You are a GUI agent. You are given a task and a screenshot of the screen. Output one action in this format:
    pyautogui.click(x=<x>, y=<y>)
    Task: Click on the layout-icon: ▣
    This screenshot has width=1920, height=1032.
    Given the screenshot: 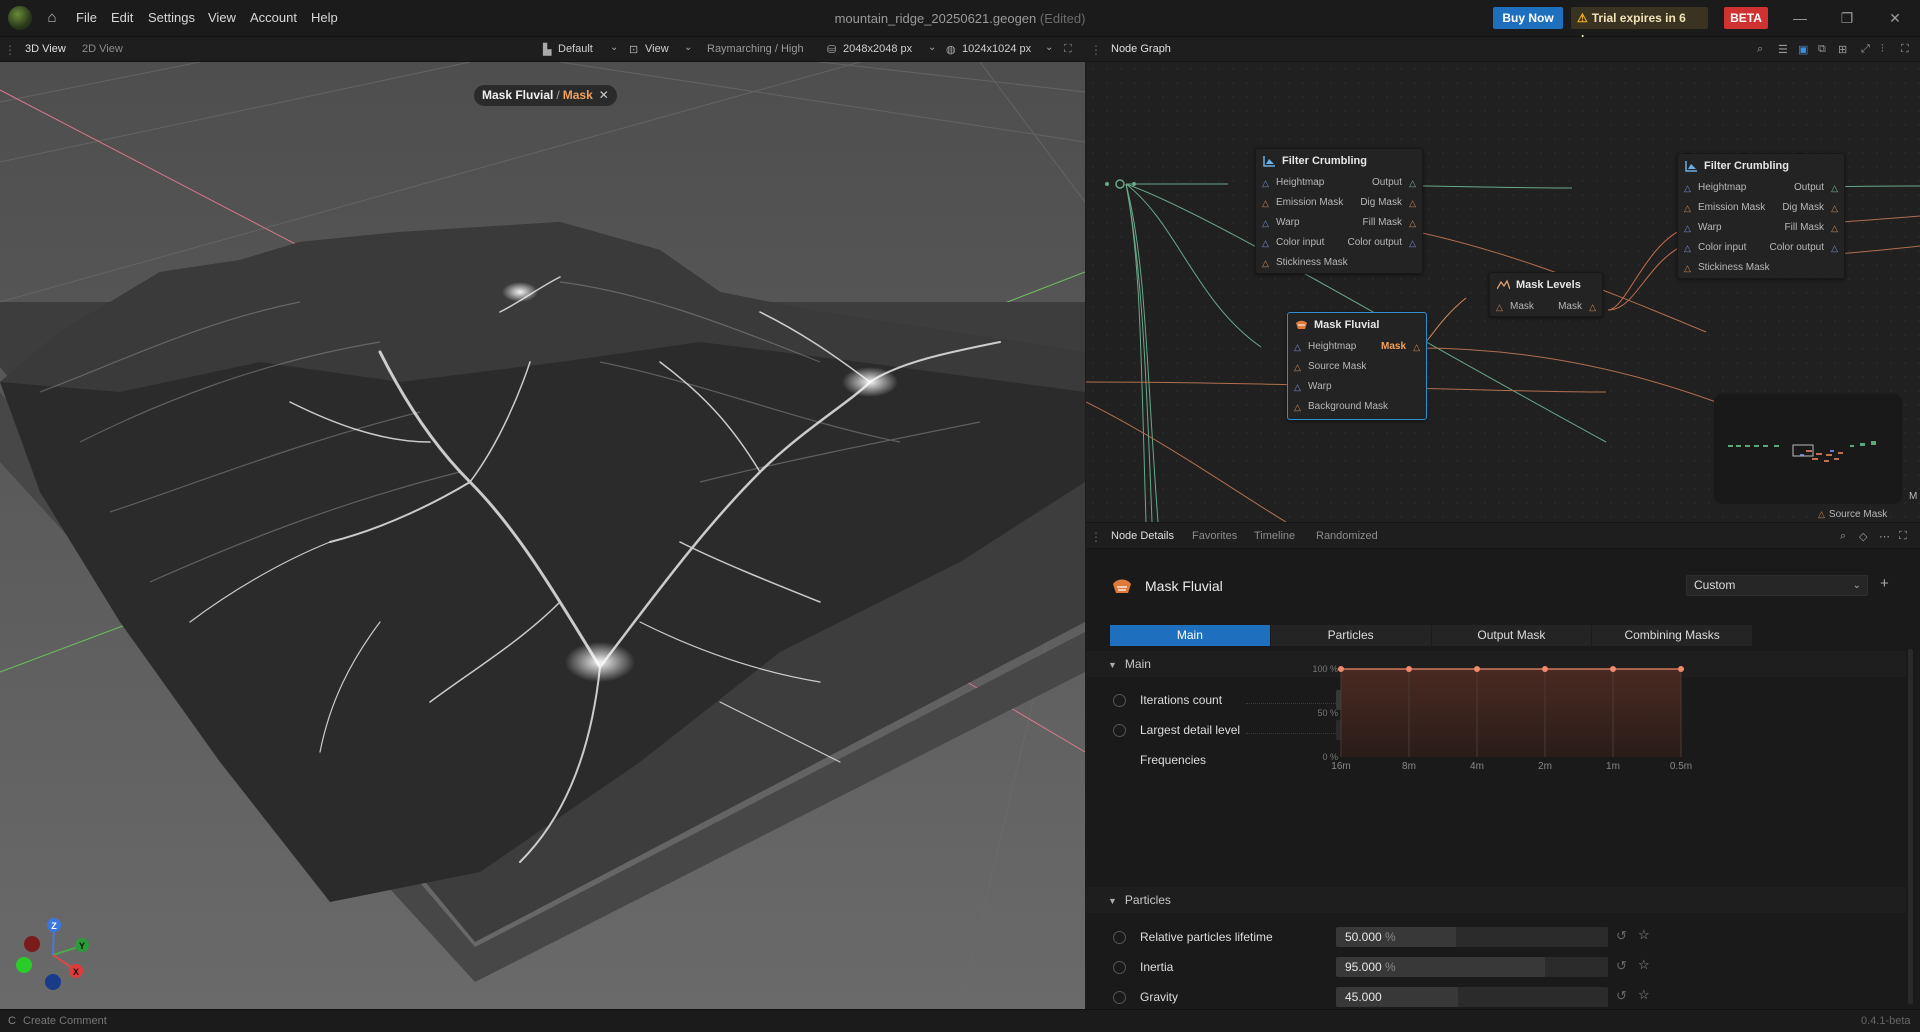 What is the action you would take?
    pyautogui.click(x=1803, y=49)
    